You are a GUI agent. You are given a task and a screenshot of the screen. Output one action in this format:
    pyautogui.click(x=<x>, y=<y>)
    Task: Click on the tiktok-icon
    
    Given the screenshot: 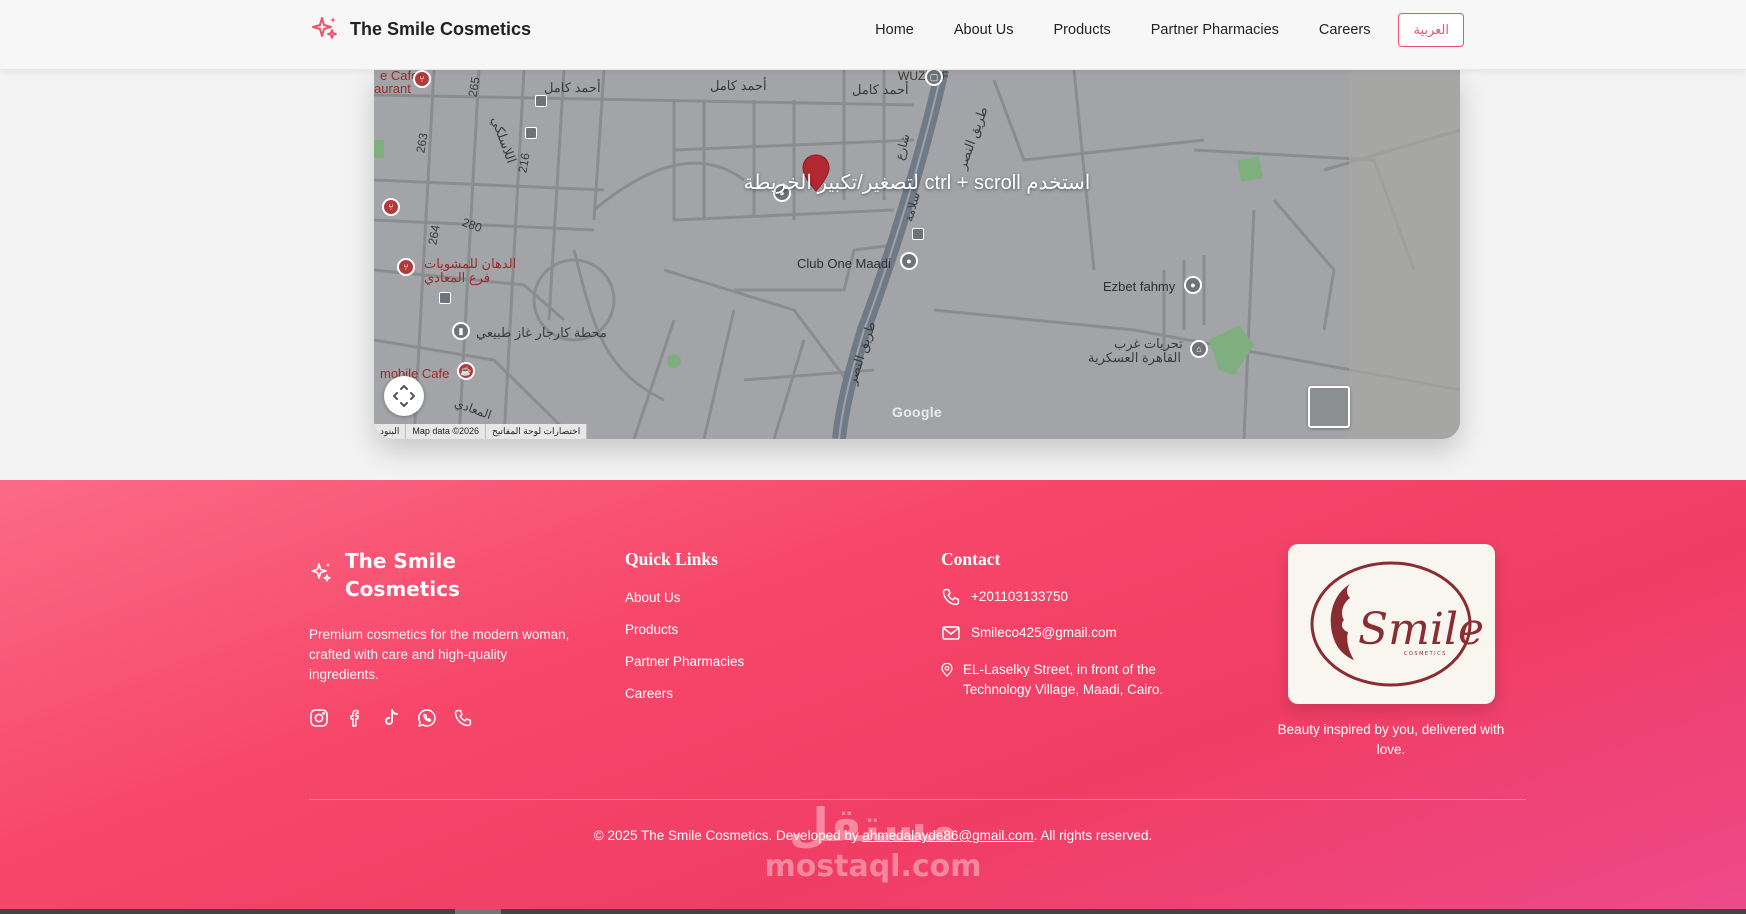 What is the action you would take?
    pyautogui.click(x=391, y=718)
    